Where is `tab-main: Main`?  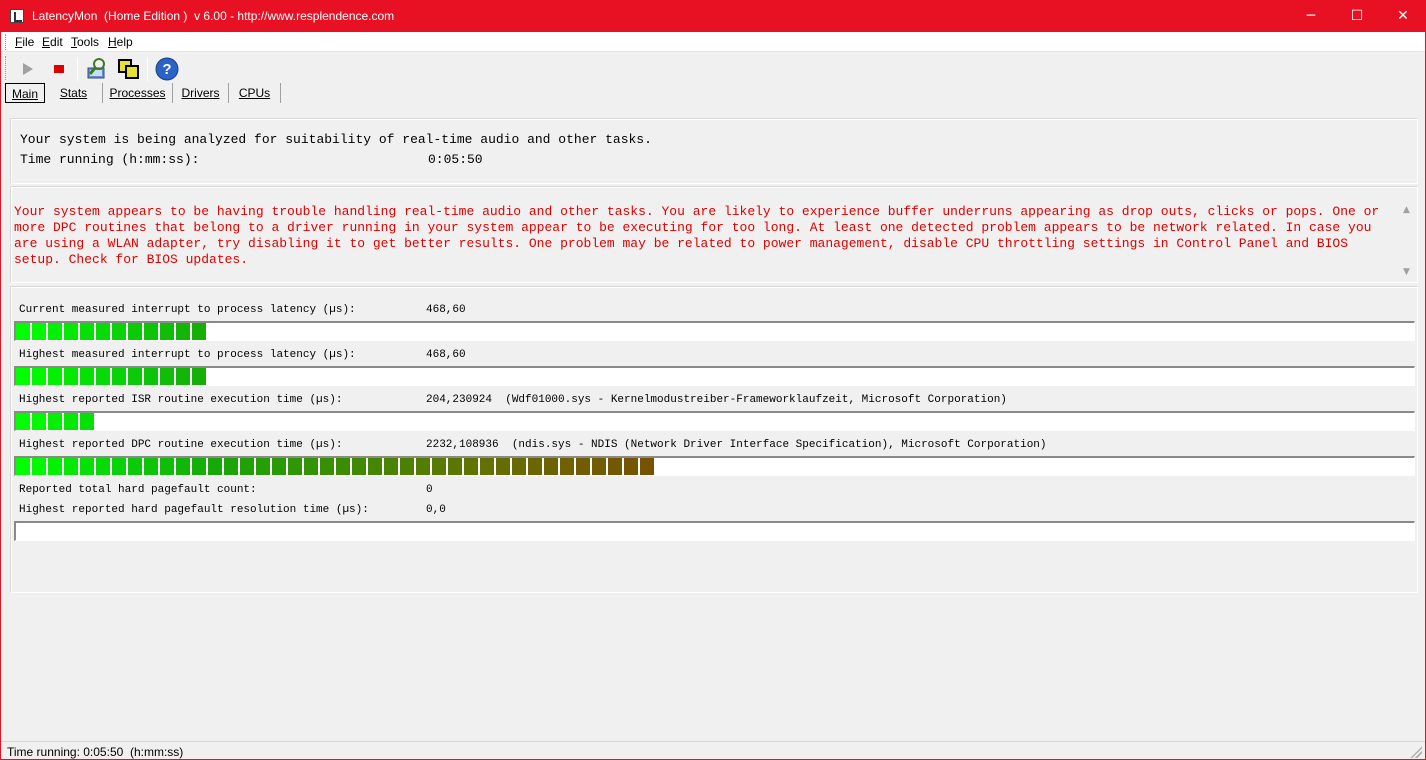
tab-main: Main is located at coordinates (25, 93).